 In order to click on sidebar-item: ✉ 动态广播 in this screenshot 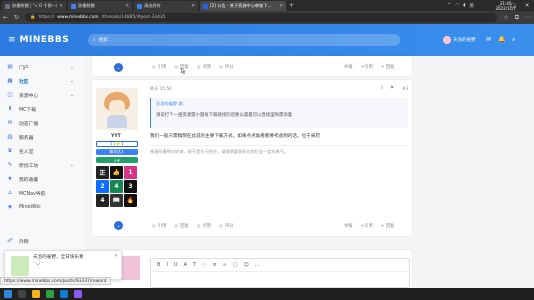, I will do `click(43, 123)`.